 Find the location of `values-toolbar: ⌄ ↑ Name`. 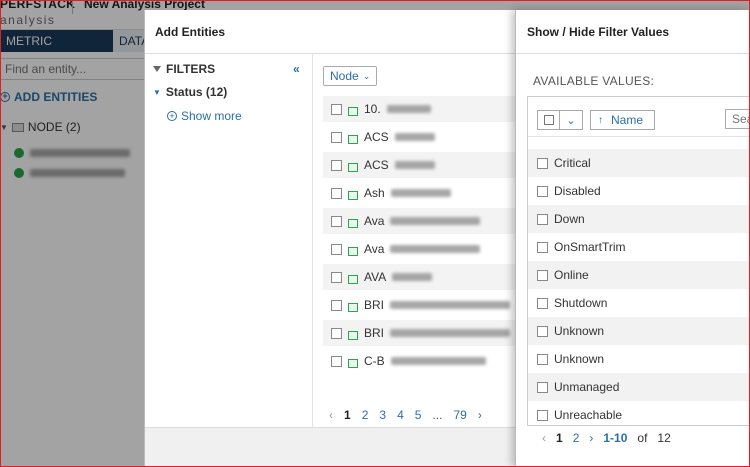

values-toolbar: ⌄ ↑ Name is located at coordinates (639, 117).